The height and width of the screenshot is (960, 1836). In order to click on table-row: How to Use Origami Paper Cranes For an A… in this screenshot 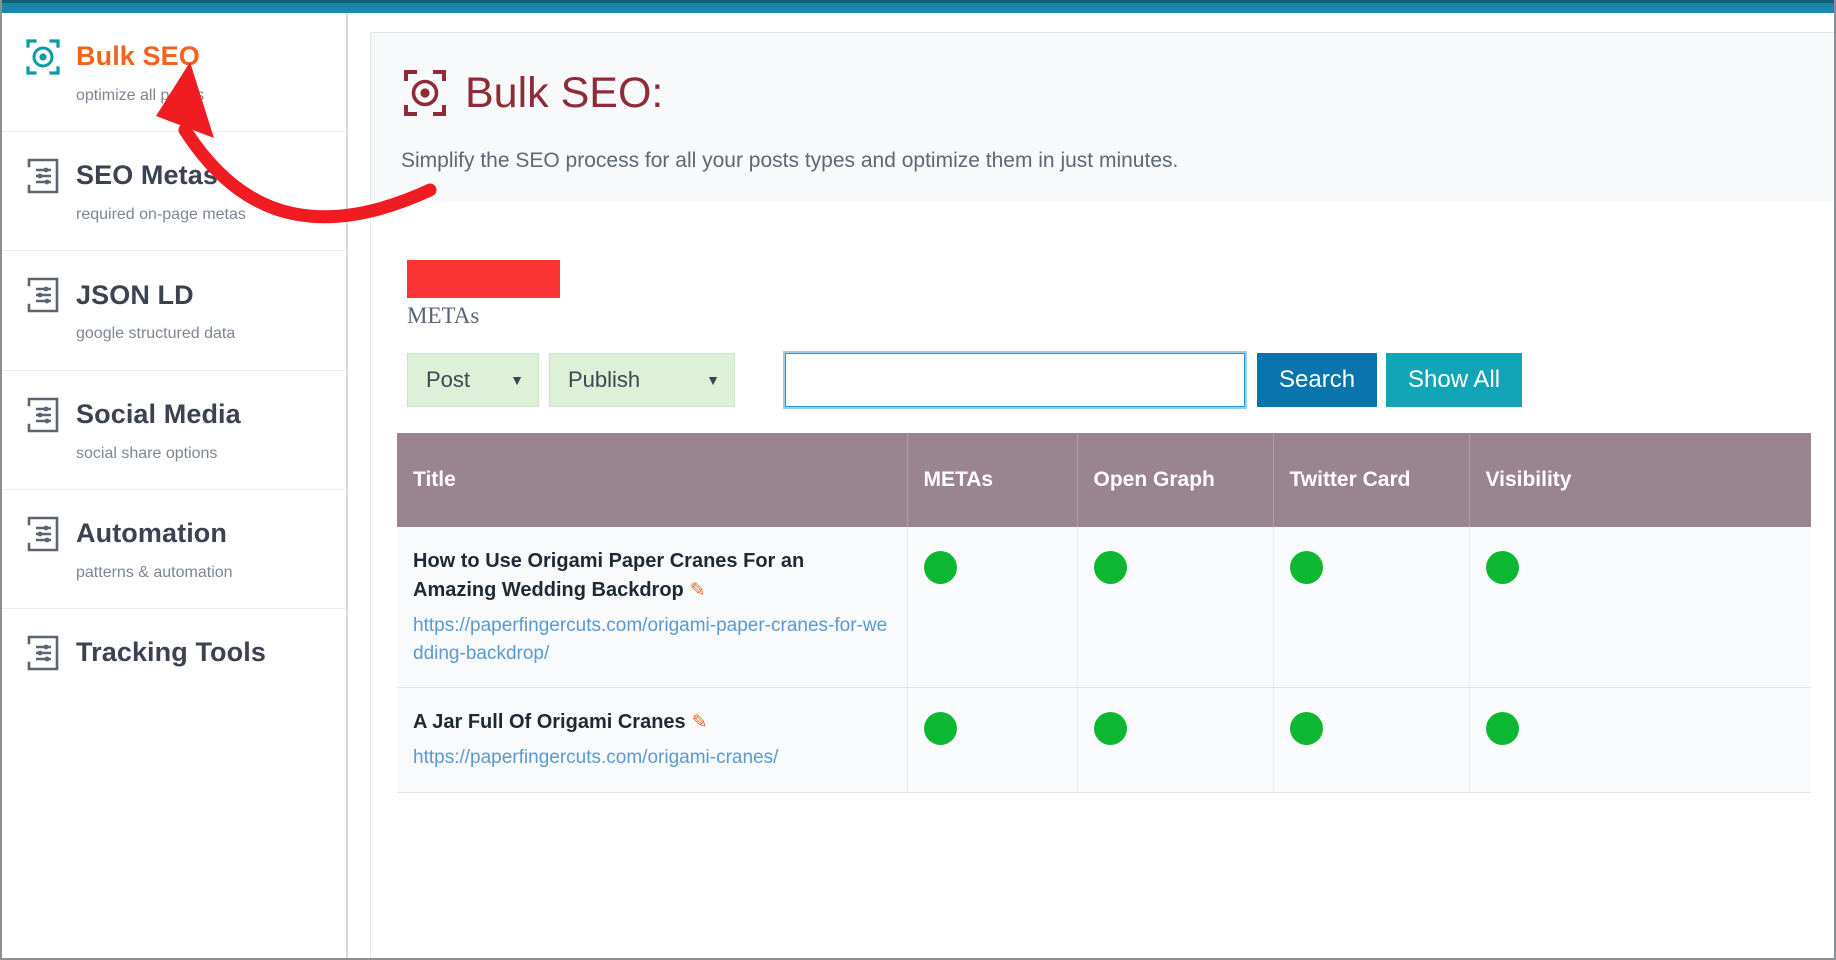, I will do `click(1104, 608)`.